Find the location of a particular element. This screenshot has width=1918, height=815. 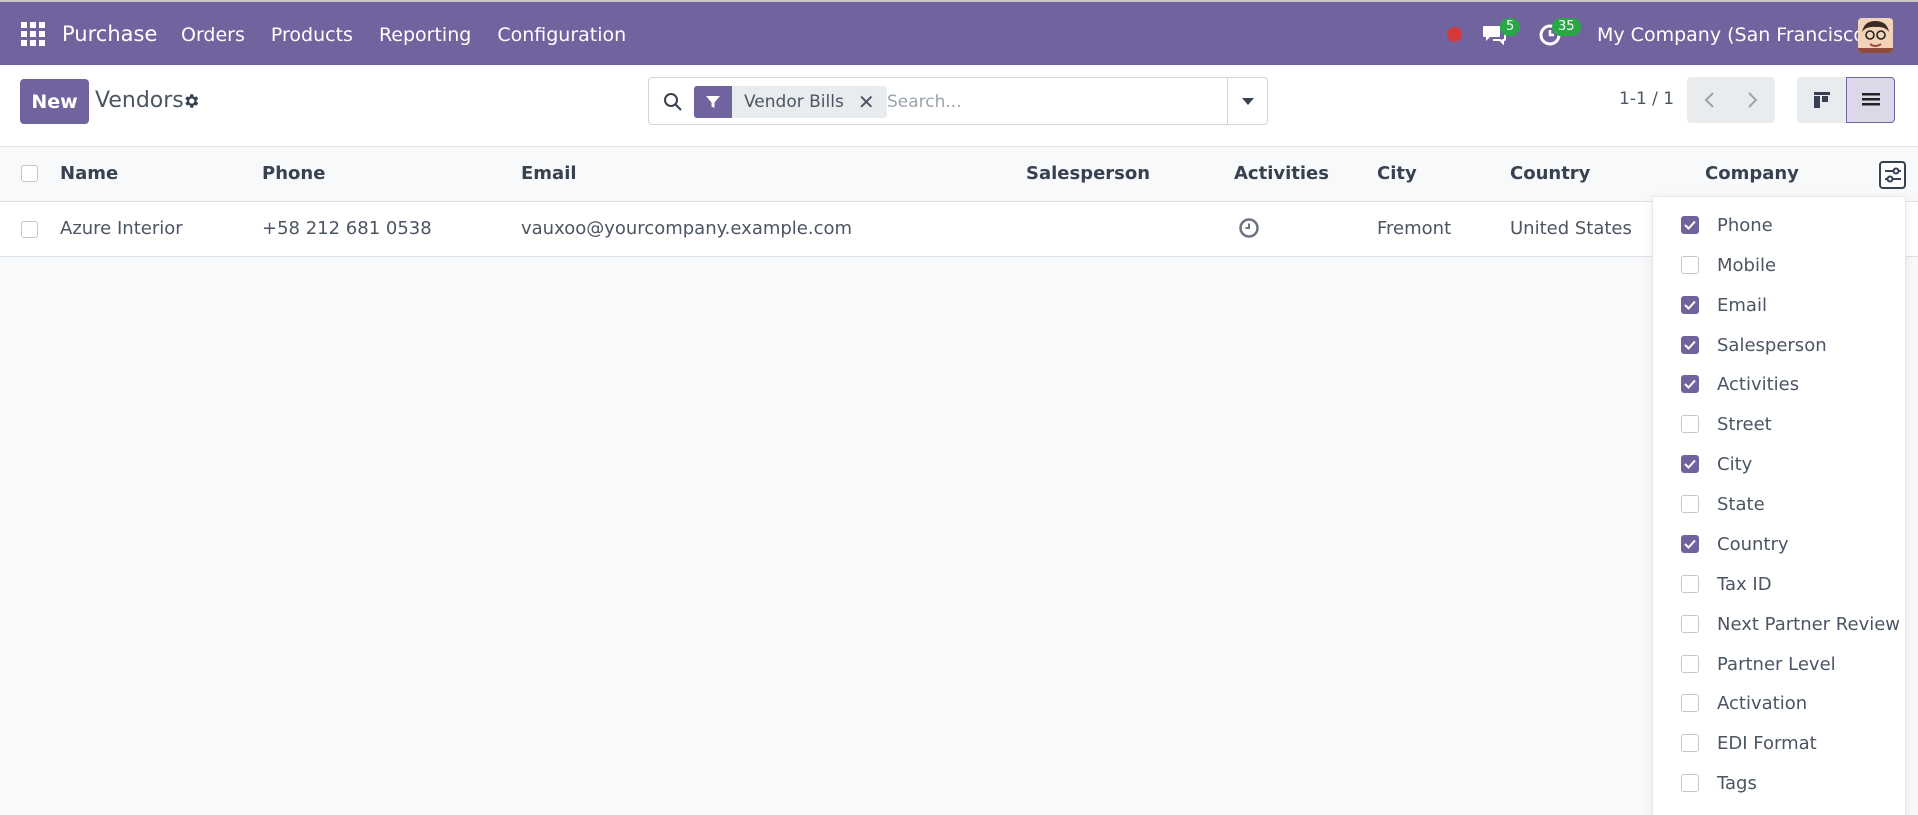

optional-column-next-partner-review: Next Partner Review is located at coordinates (1790, 624).